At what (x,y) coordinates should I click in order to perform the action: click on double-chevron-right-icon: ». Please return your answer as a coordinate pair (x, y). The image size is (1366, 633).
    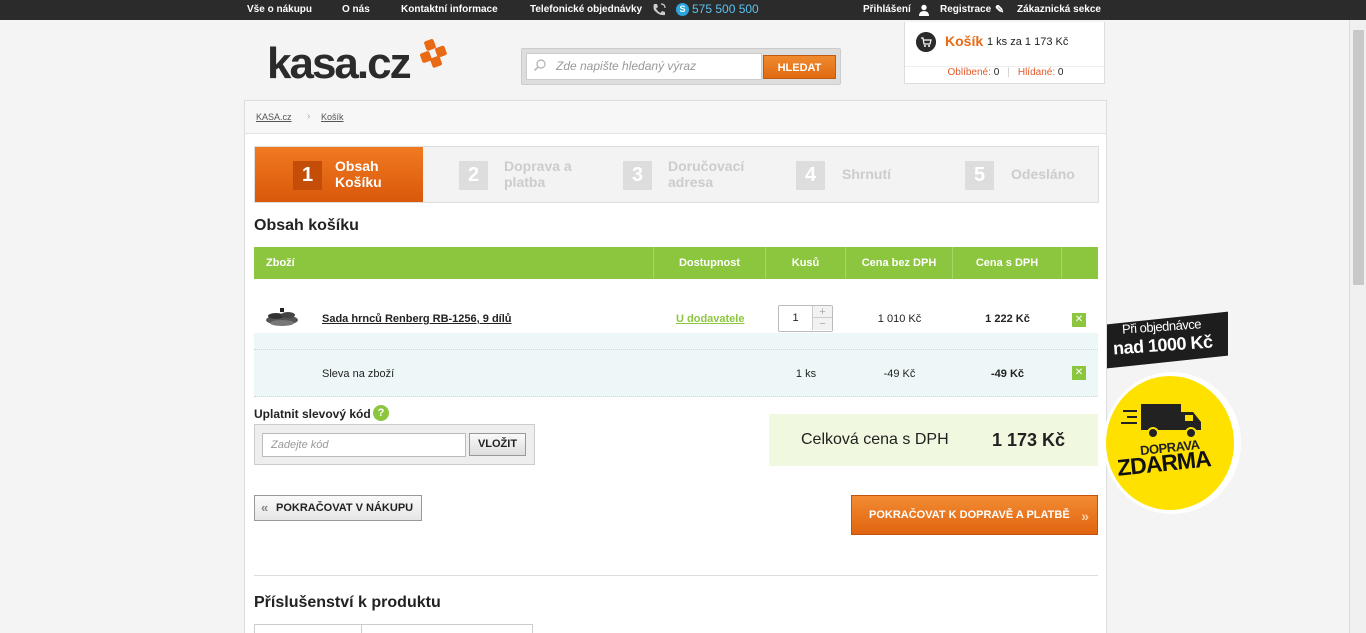
    Looking at the image, I should click on (1085, 516).